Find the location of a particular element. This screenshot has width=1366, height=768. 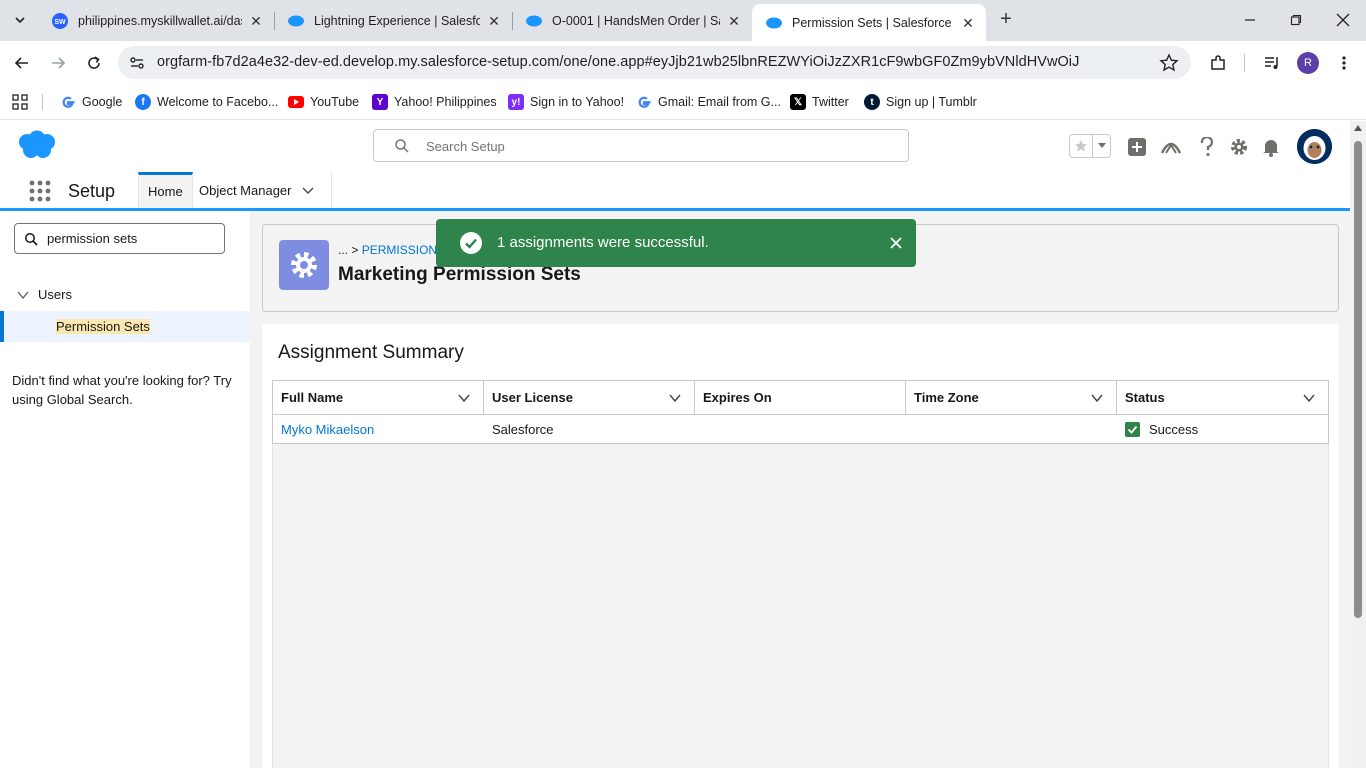

user-link: Myko Mikaelson is located at coordinates (327, 429).